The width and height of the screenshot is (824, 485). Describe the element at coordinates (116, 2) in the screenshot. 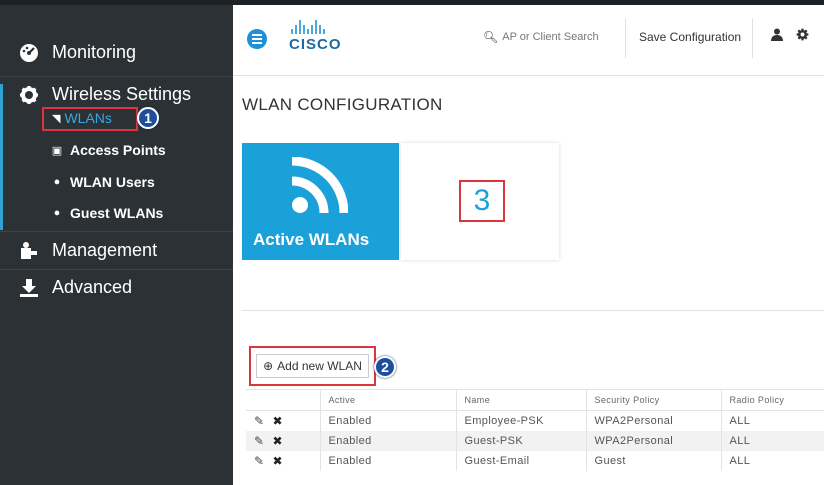

I see `sidebar-top-strip` at that location.